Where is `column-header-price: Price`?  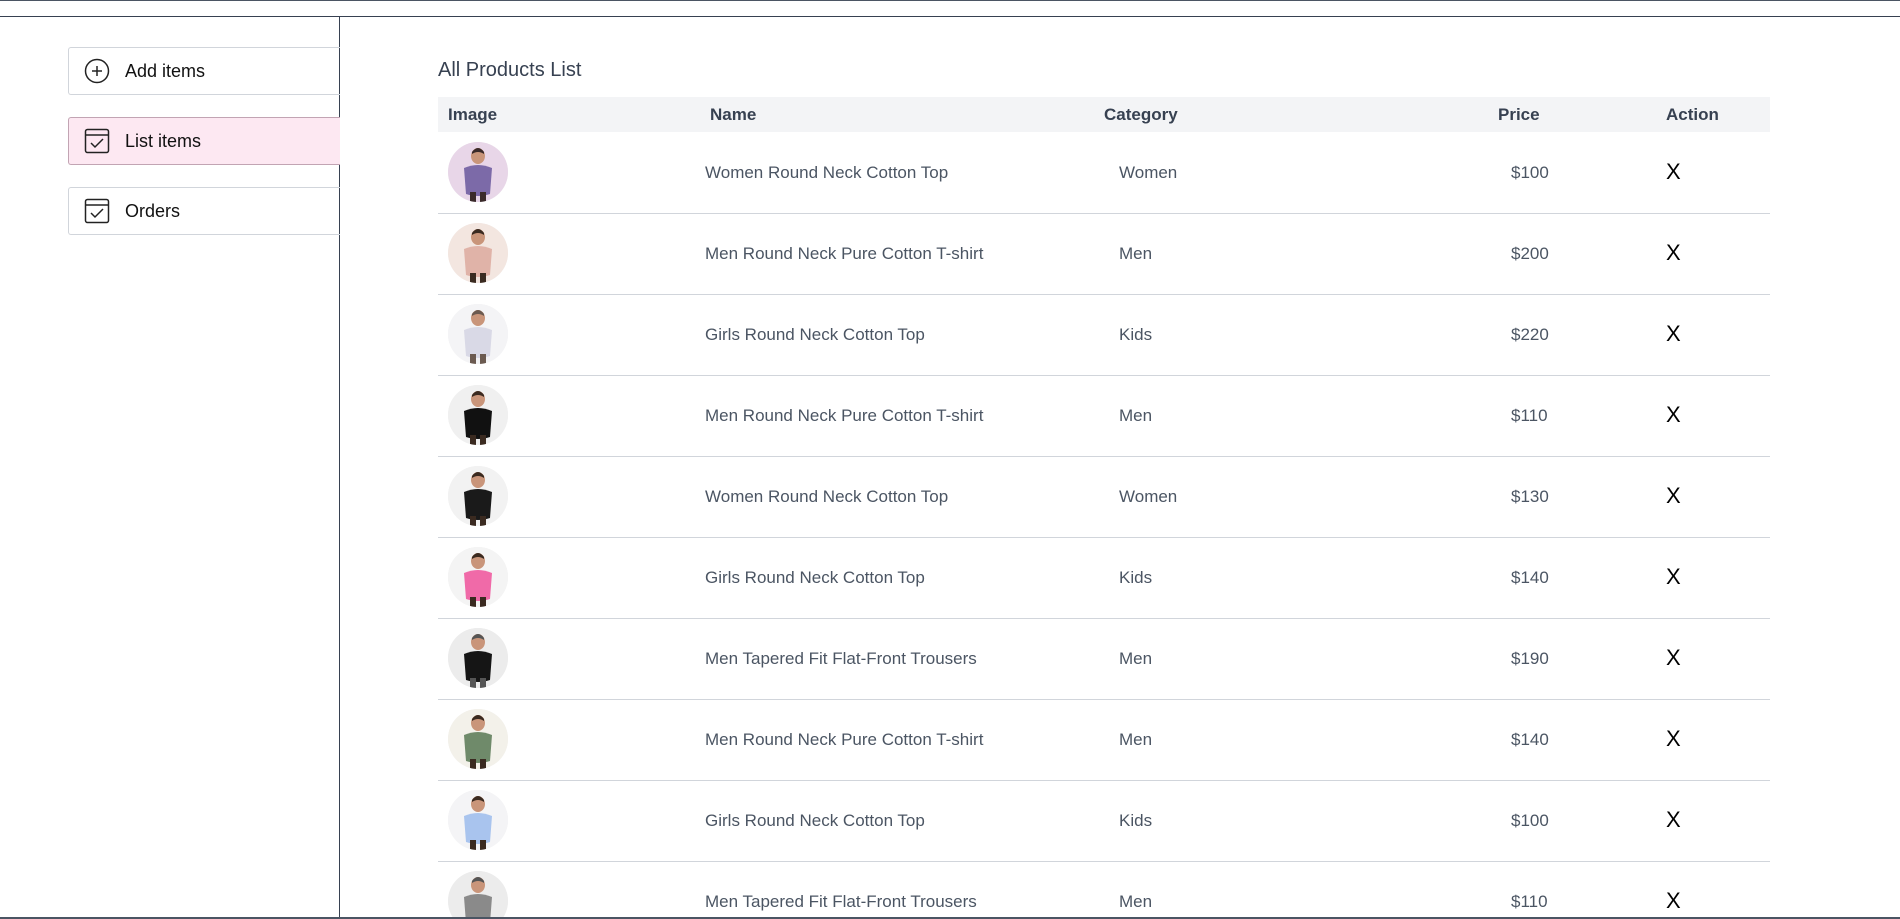 column-header-price: Price is located at coordinates (1519, 114).